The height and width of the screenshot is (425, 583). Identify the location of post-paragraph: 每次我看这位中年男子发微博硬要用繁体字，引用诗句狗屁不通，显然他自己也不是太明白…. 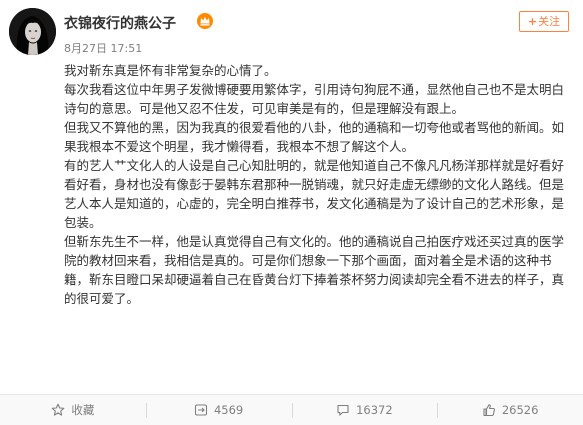
(314, 99).